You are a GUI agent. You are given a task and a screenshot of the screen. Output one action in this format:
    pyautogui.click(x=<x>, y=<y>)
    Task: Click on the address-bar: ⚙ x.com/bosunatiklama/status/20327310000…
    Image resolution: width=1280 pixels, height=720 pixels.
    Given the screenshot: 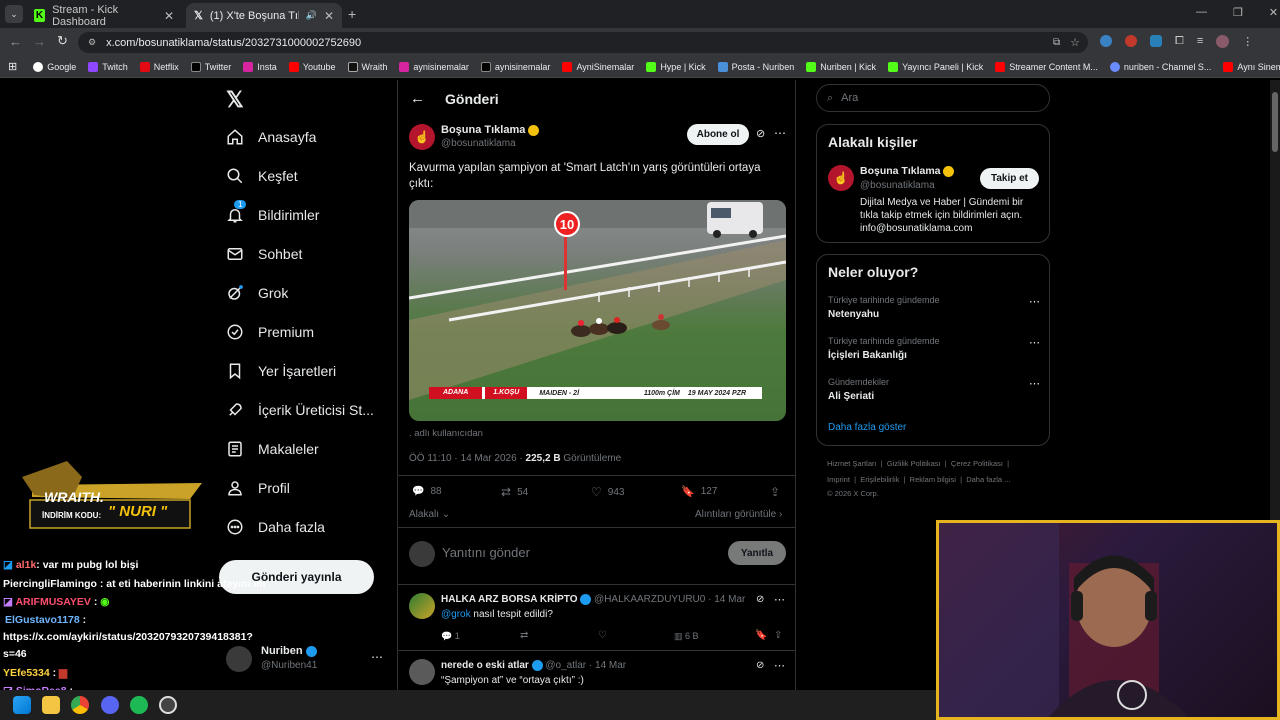 What is the action you would take?
    pyautogui.click(x=583, y=42)
    